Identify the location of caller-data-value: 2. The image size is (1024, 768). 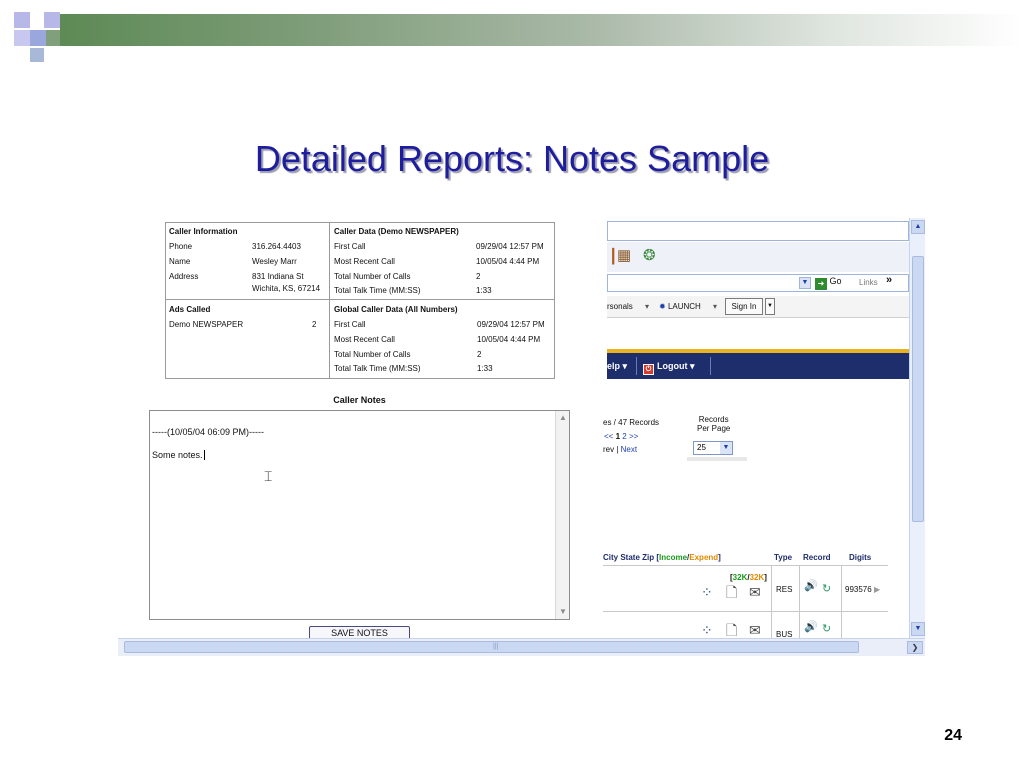
(478, 276).